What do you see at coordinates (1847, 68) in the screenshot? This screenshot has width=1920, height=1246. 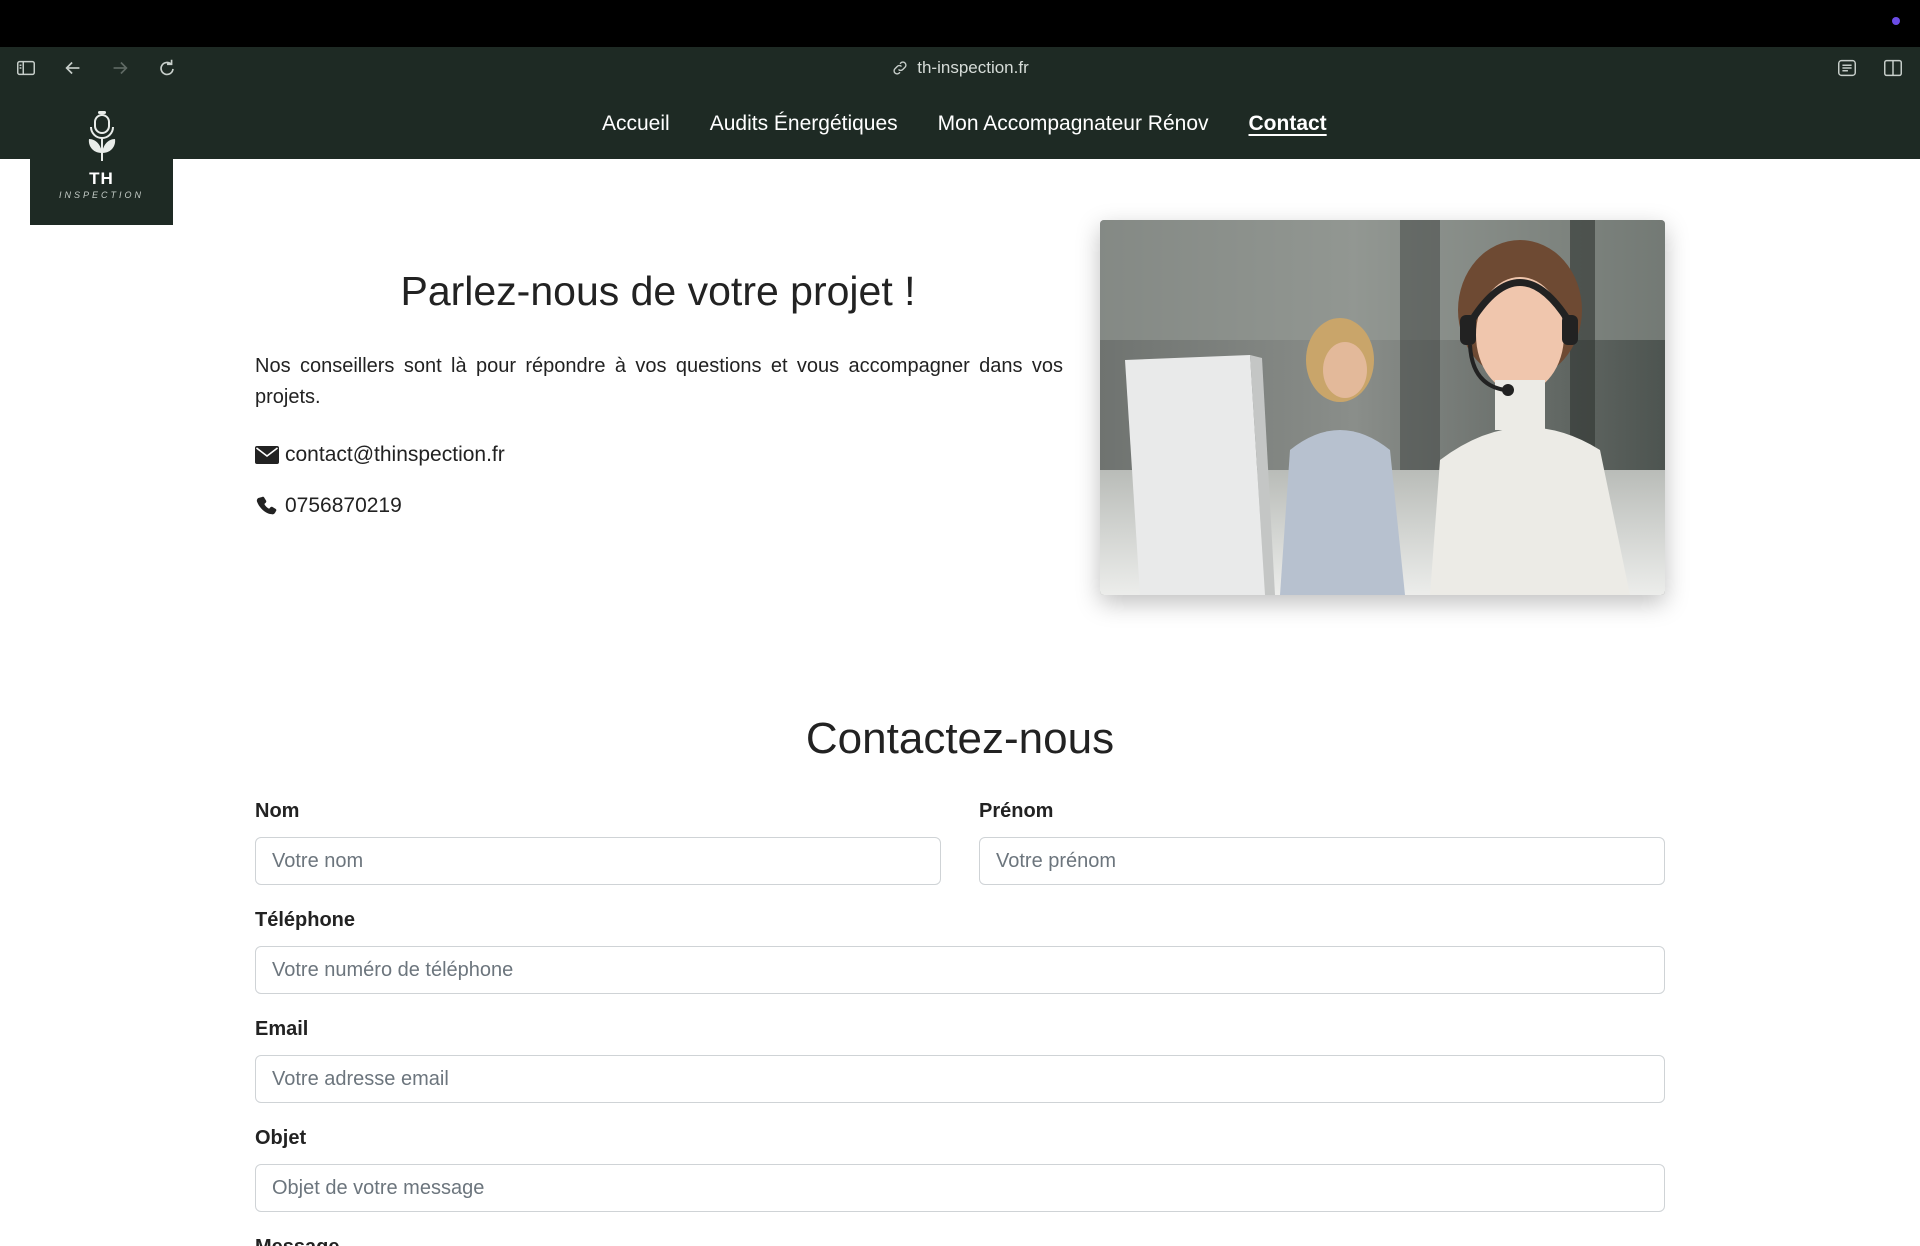 I see `reader-icon` at bounding box center [1847, 68].